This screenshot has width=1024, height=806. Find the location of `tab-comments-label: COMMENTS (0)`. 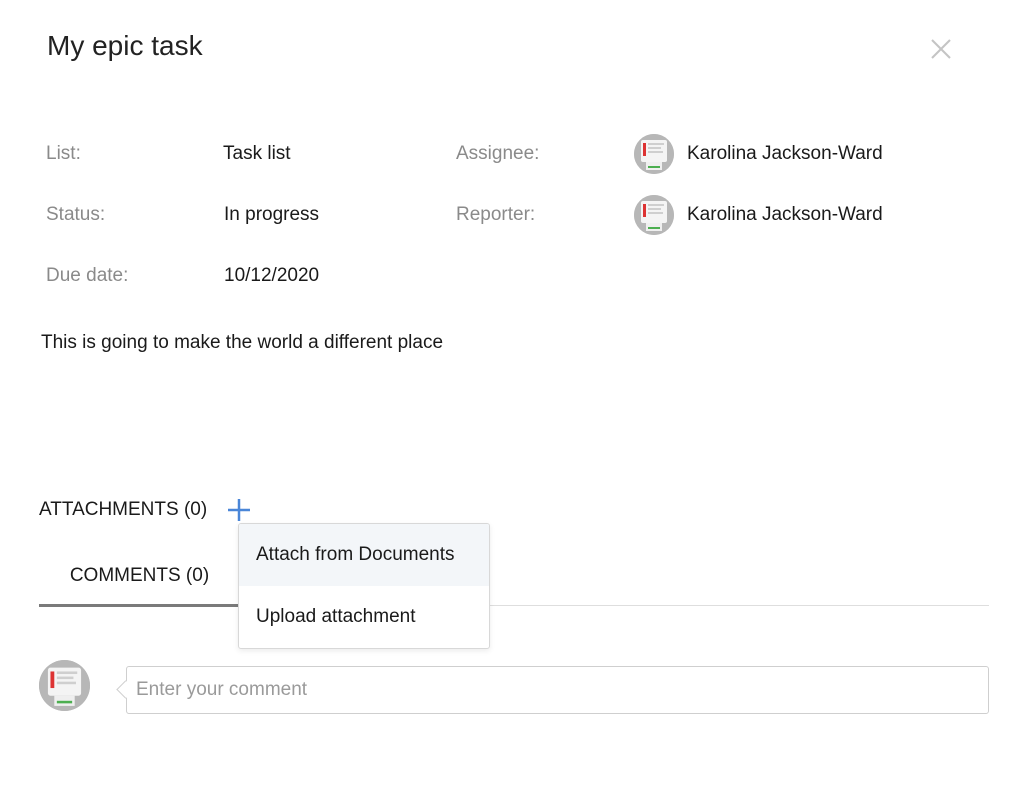

tab-comments-label: COMMENTS (0) is located at coordinates (139, 575).